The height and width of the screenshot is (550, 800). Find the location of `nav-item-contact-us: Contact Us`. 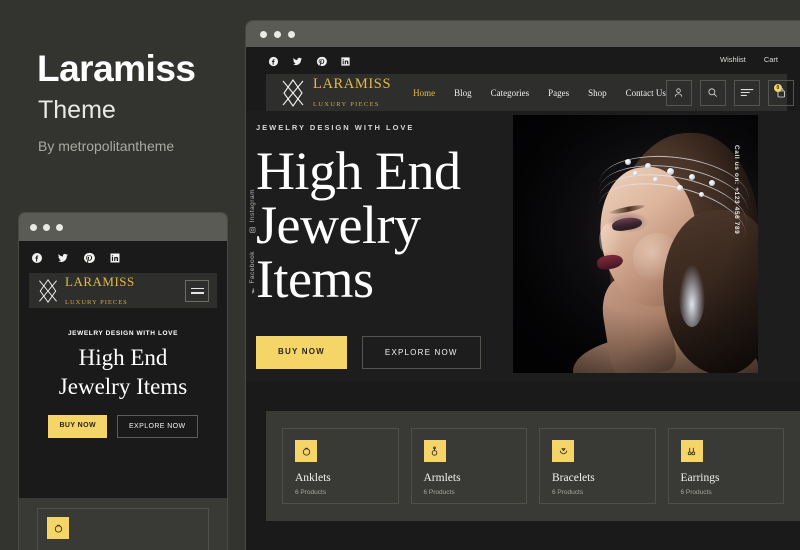

nav-item-contact-us: Contact Us is located at coordinates (646, 93).